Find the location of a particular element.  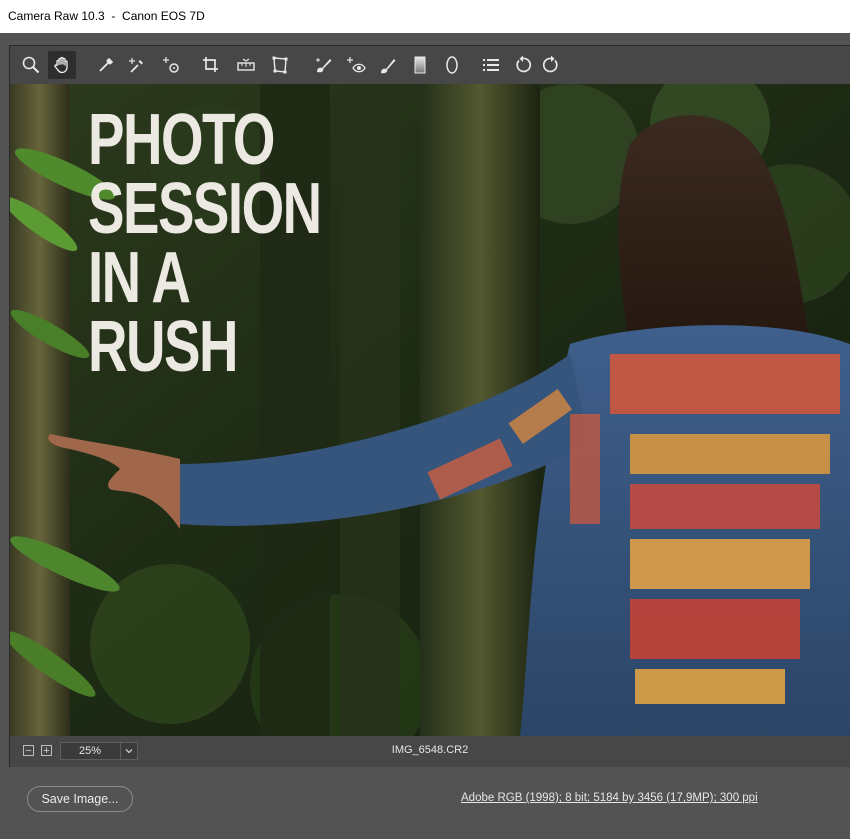

status-bar: − + 25% IMG_6548.CR2 is located at coordinates (430, 751).